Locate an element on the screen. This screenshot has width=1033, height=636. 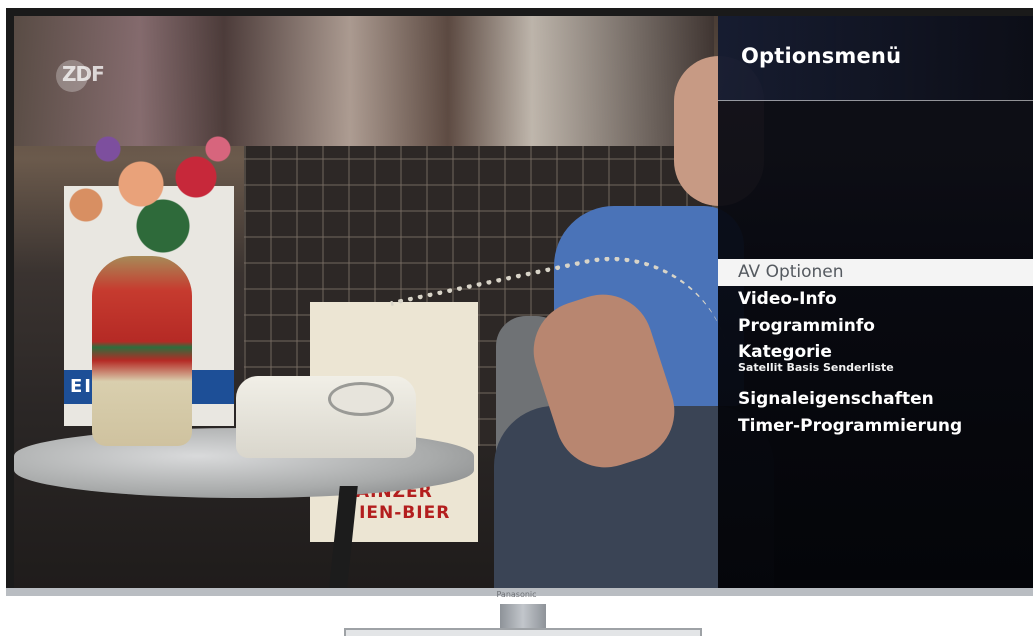
menu-item-timer-programmierung: Timer-Programmierung is located at coordinates (875, 426).